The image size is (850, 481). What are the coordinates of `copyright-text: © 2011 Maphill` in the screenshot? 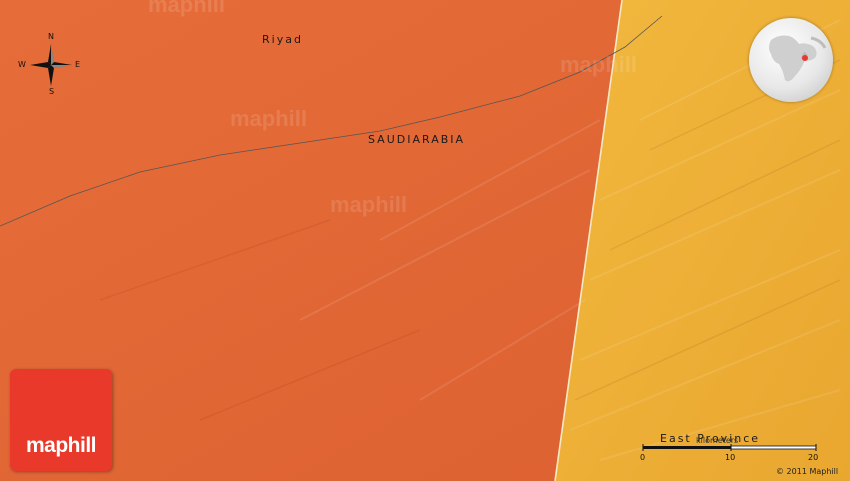 It's located at (807, 471).